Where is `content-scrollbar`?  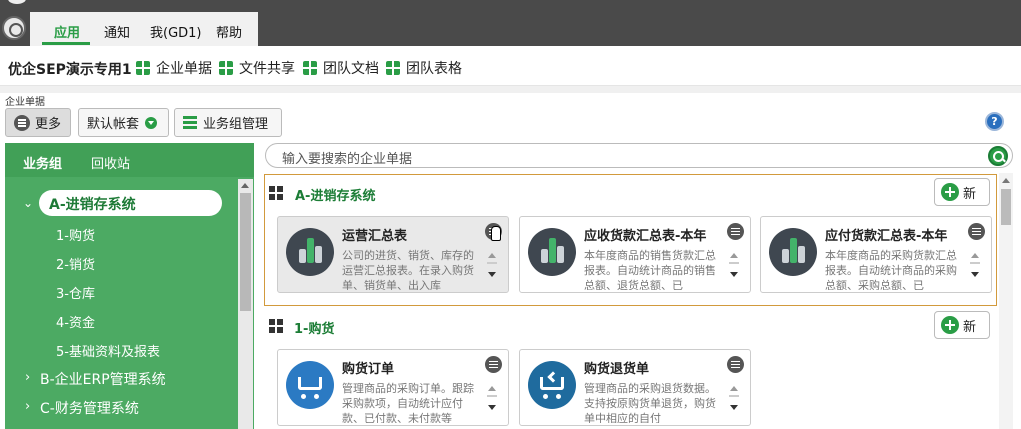
content-scrollbar is located at coordinates (1006, 301).